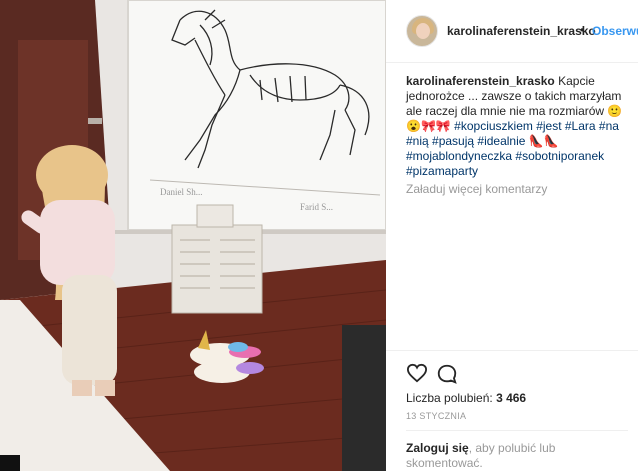 Image resolution: width=638 pixels, height=472 pixels. Describe the element at coordinates (428, 126) in the screenshot. I see `caption-emoji: 😮🎀🎀` at that location.